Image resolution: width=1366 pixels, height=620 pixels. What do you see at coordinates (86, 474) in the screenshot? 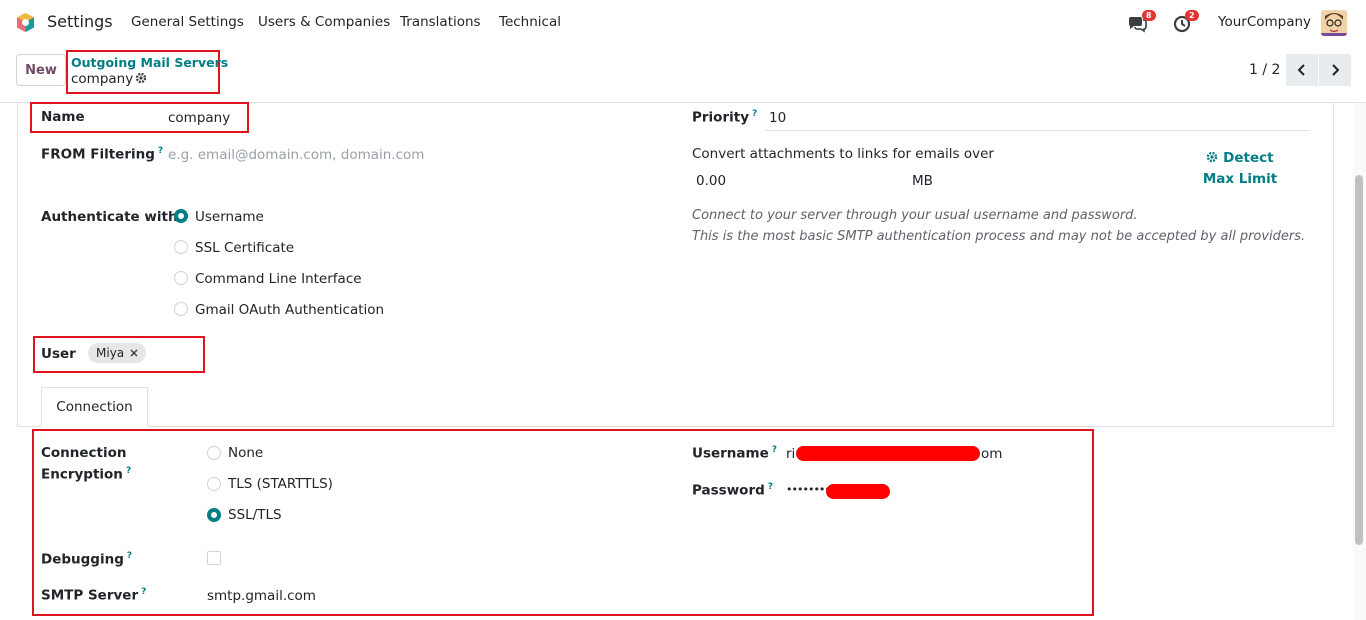
I see `connection-encryption-label-line2: Encryption?` at bounding box center [86, 474].